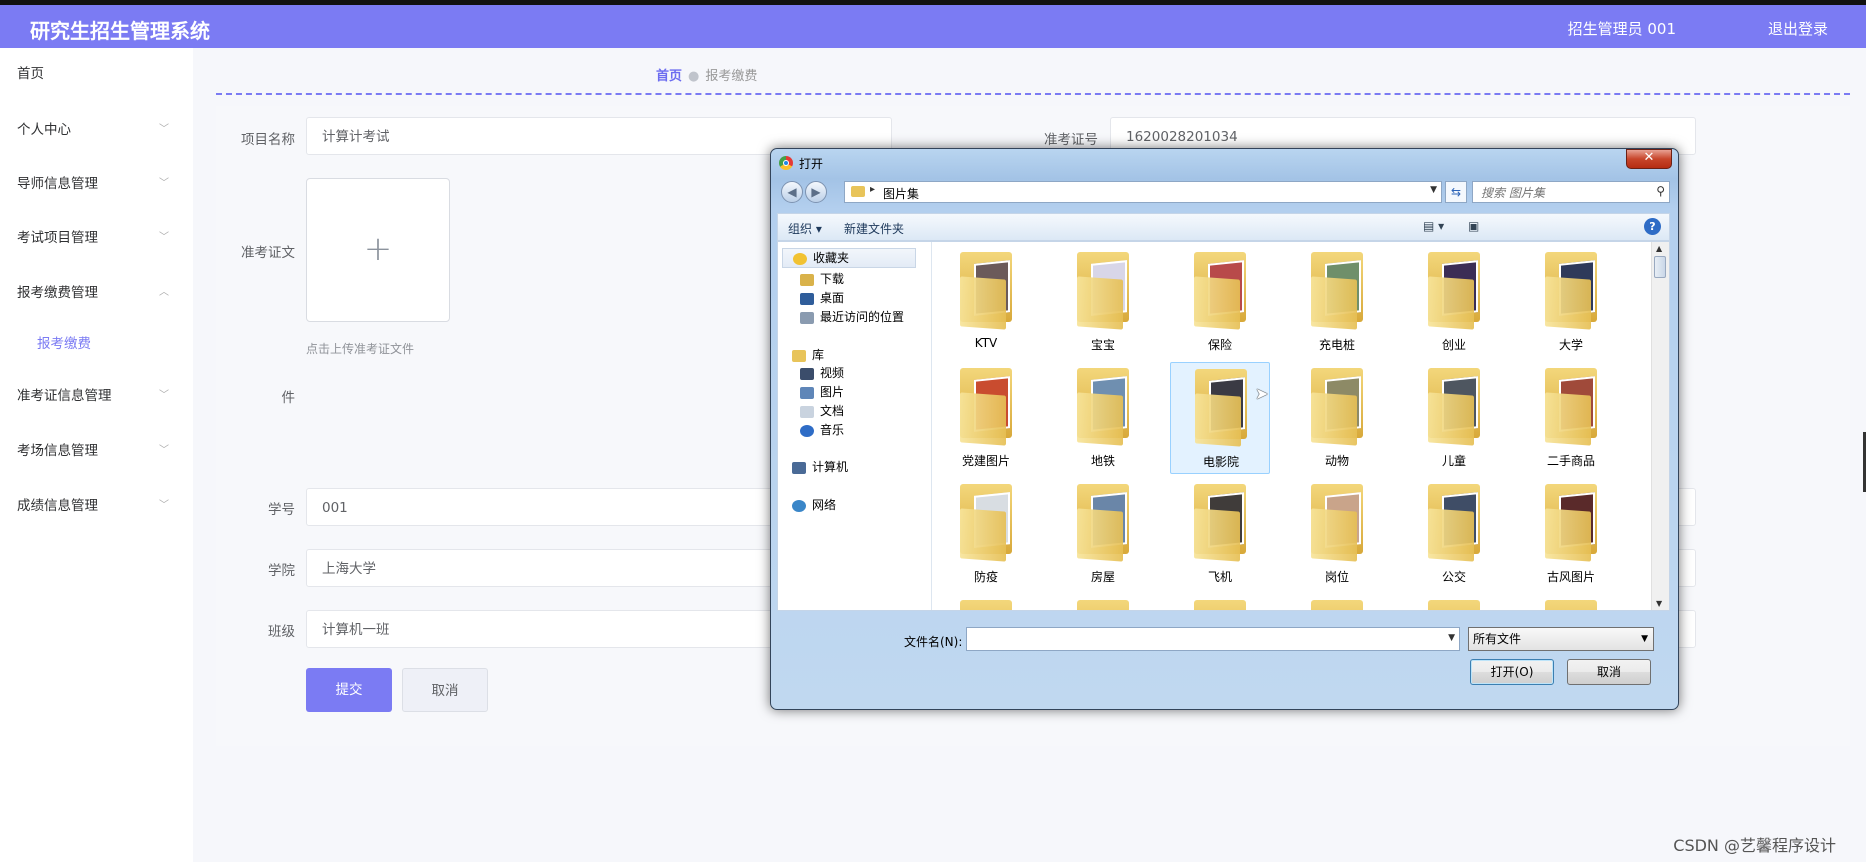 Image resolution: width=1866 pixels, height=862 pixels. I want to click on folder-item: 宝宝, so click(1103, 302).